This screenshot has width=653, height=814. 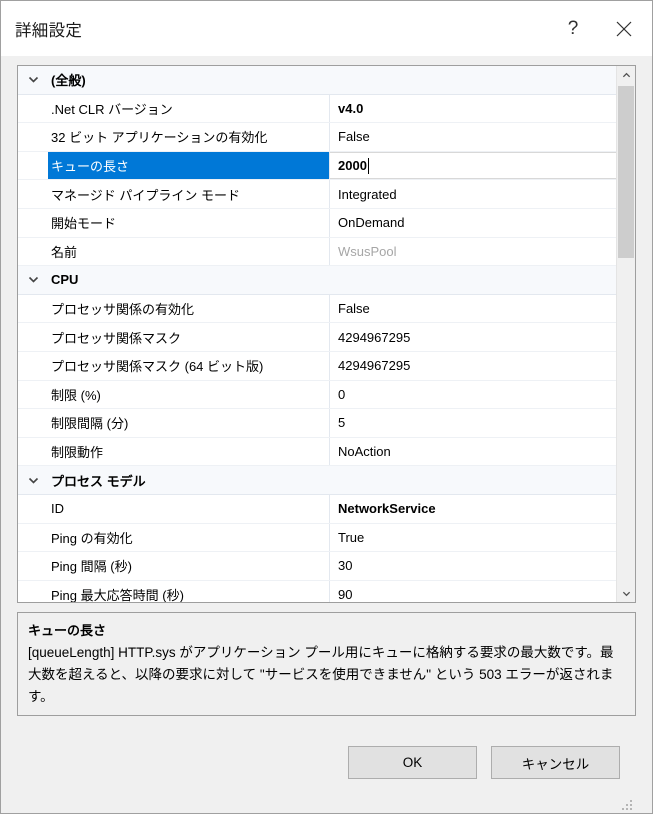 I want to click on property-value: OnDemand, so click(x=473, y=223).